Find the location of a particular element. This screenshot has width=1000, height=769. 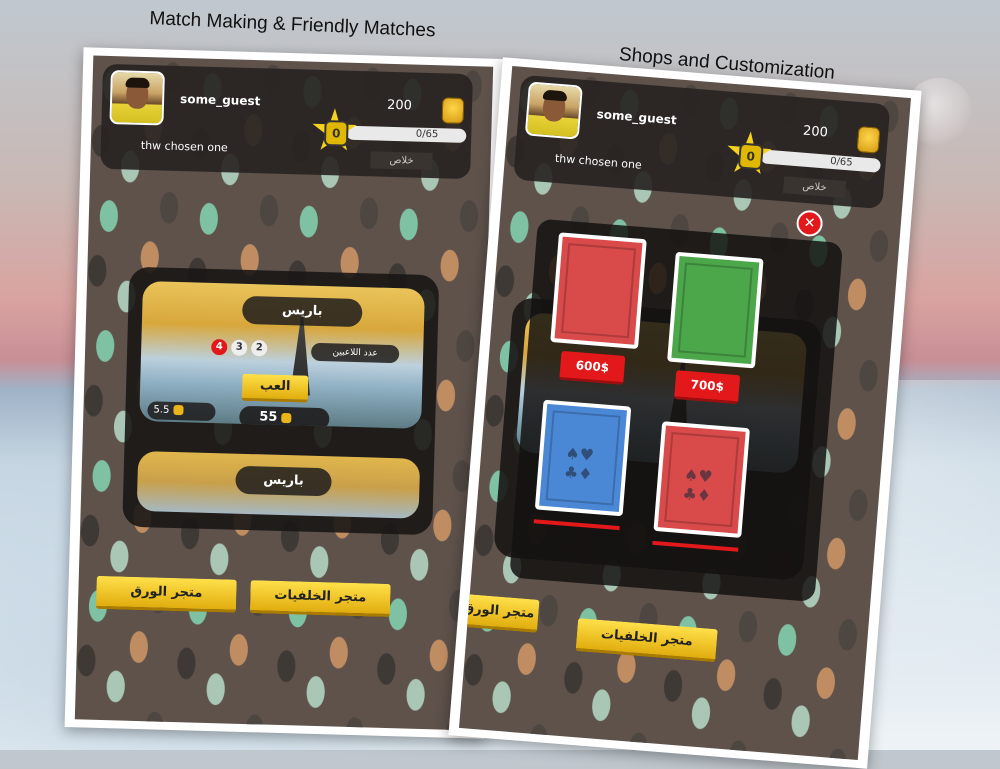

caption-left: Match Making & Friendly Matches is located at coordinates (292, 25).